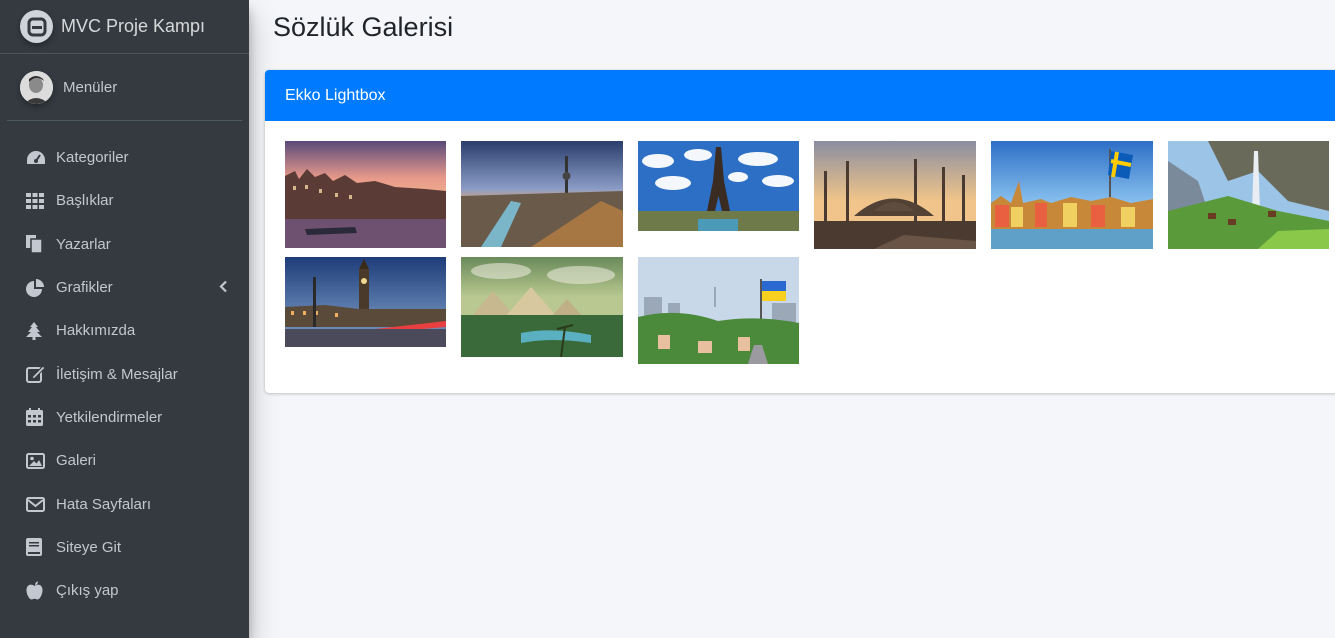  Describe the element at coordinates (365, 302) in the screenshot. I see `gallery-image-london` at that location.